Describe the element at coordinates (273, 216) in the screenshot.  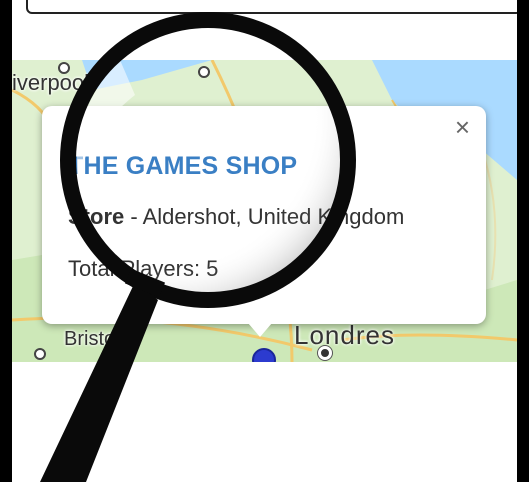
I see `store-location: Aldershot, United Kingdom` at that location.